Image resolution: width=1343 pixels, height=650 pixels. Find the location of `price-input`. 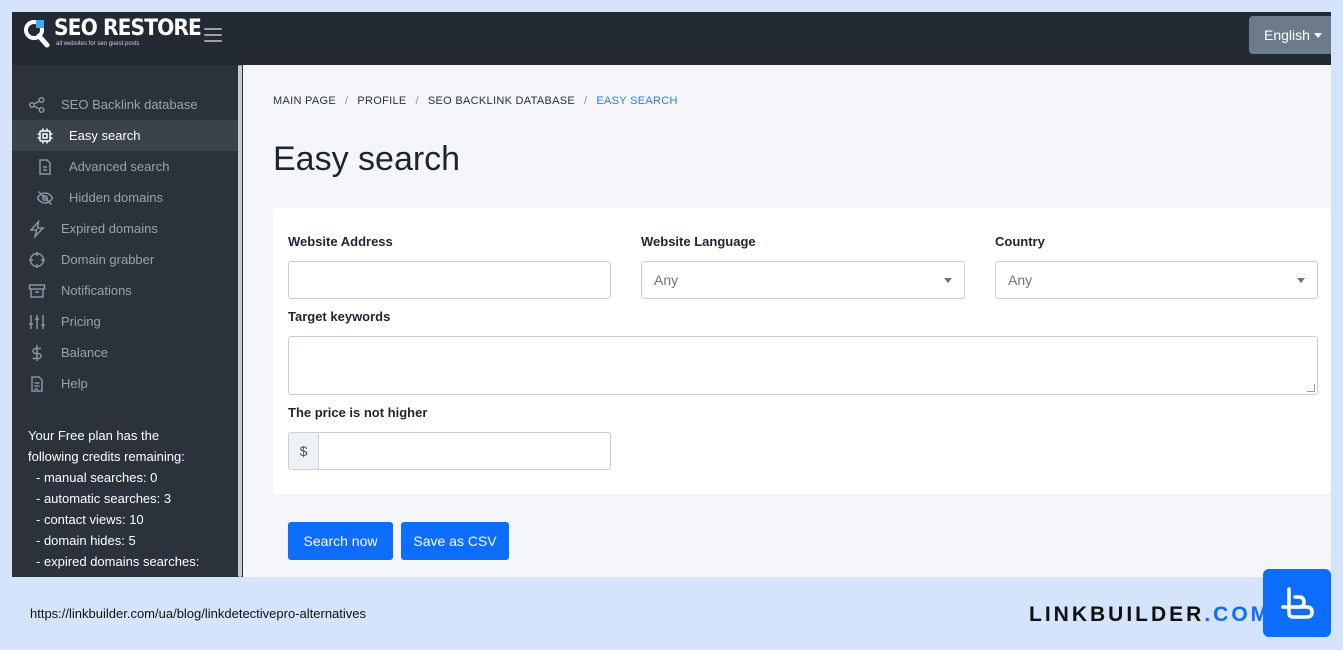

price-input is located at coordinates (464, 451).